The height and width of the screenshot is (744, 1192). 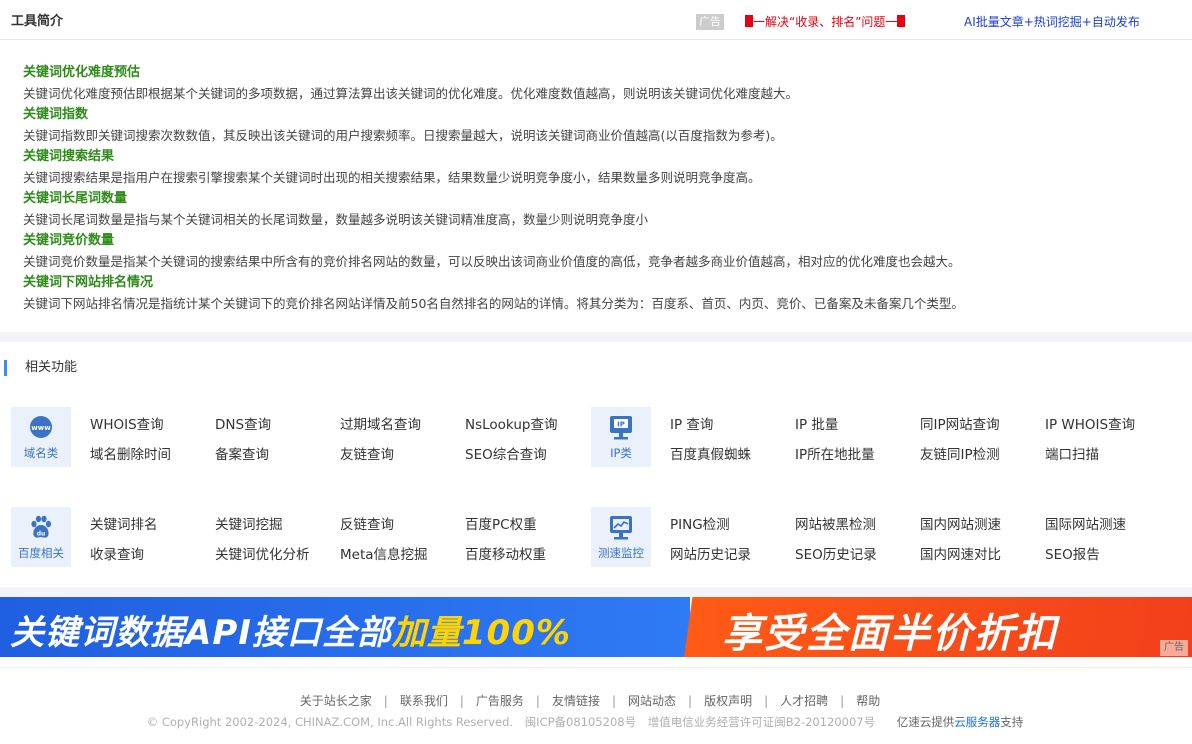 I want to click on license-link: 增值电信业务经营许可证闽B2-20120007号, so click(x=761, y=722).